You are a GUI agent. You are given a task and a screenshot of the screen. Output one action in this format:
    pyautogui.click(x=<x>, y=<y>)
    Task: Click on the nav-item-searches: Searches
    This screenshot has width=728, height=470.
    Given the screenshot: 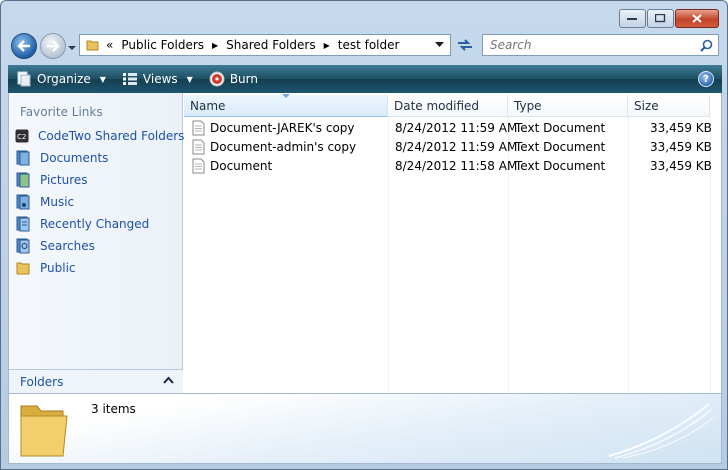 What is the action you would take?
    pyautogui.click(x=96, y=246)
    